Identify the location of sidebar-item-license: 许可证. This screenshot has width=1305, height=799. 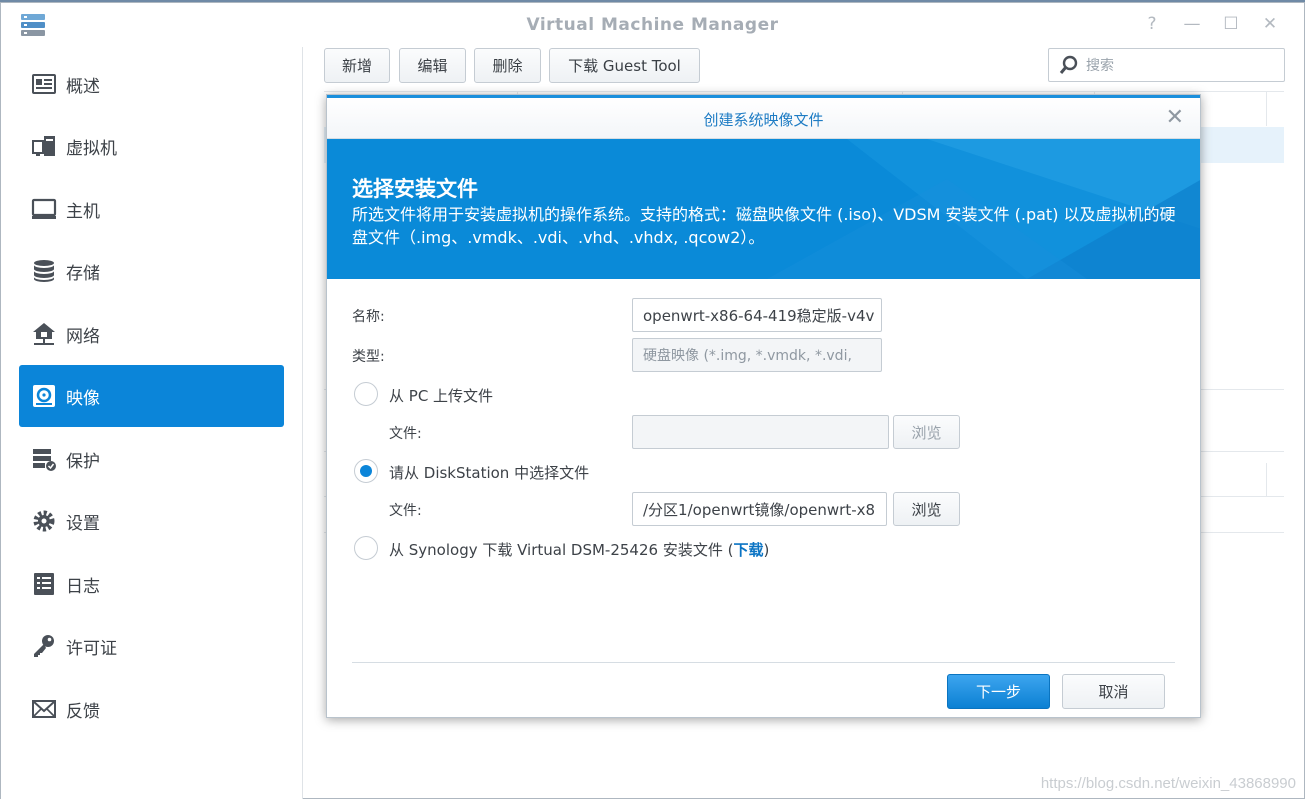
(151, 646).